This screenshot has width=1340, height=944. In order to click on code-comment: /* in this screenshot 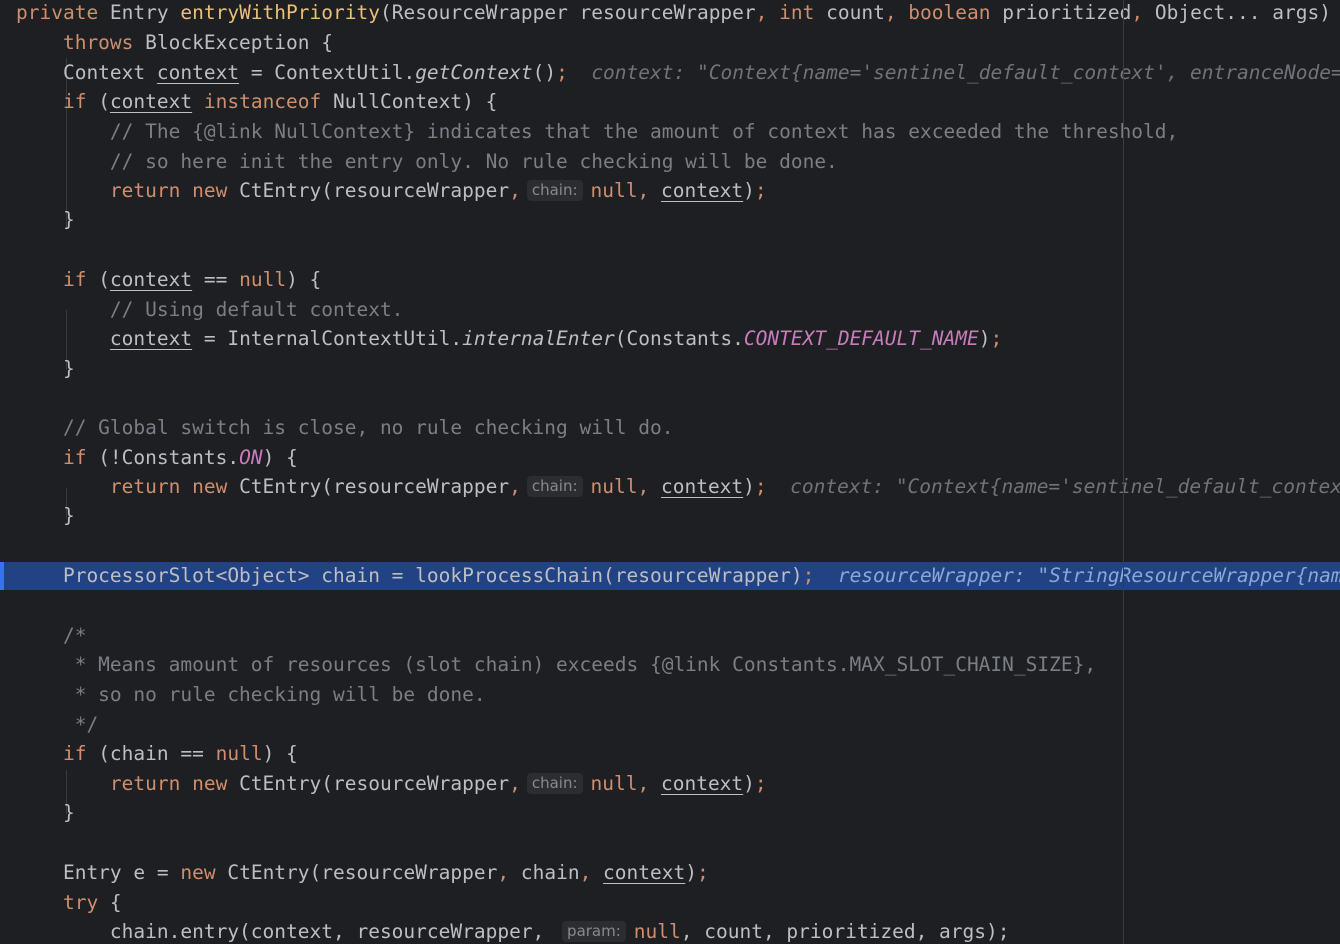, I will do `click(51, 635)`.